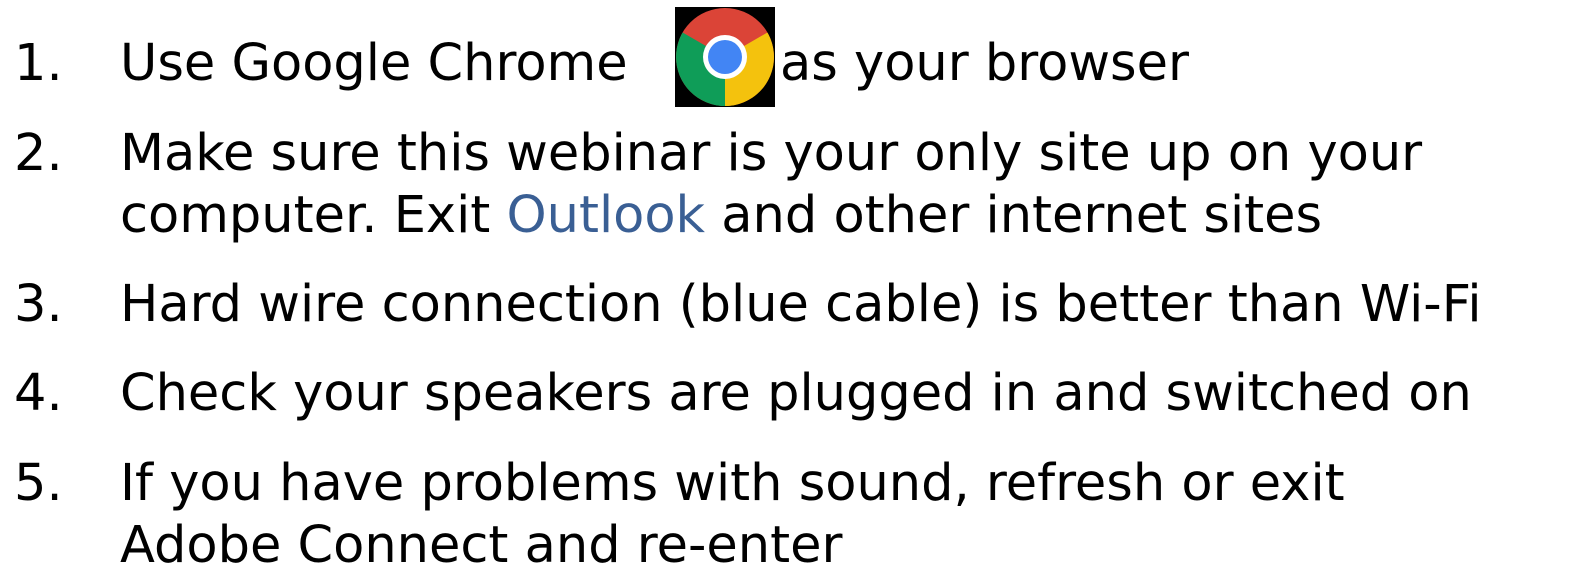 The image size is (1577, 577). What do you see at coordinates (38, 483) in the screenshot?
I see `item-number: 5.` at bounding box center [38, 483].